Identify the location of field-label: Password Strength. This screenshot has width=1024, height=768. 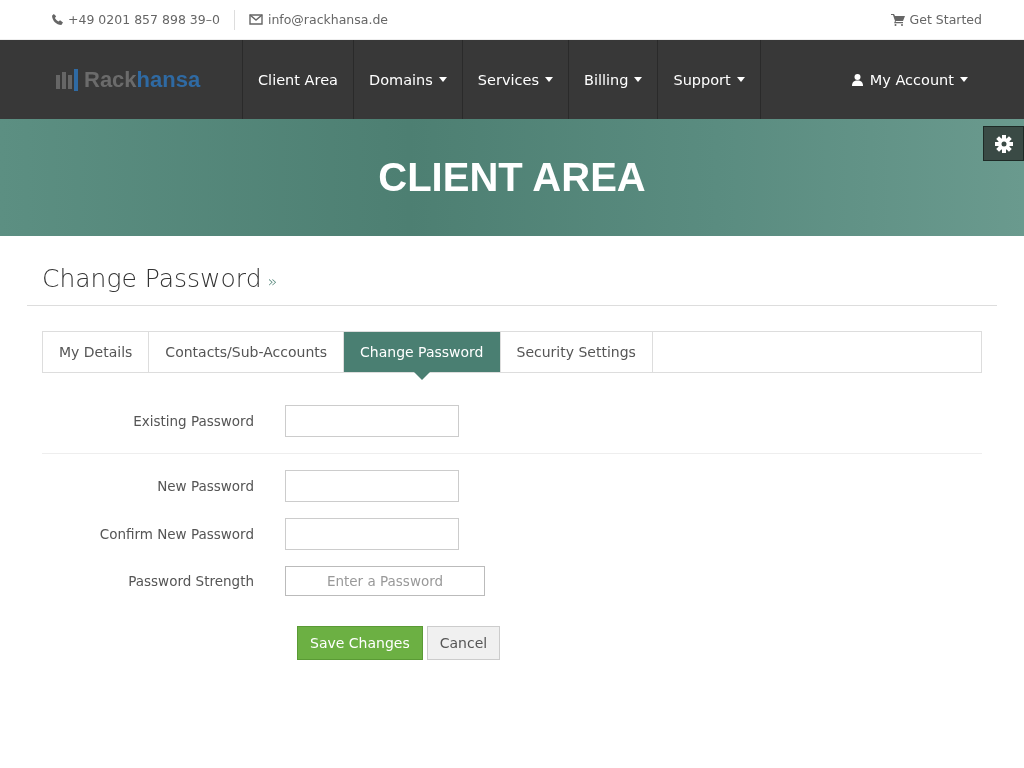
(191, 581).